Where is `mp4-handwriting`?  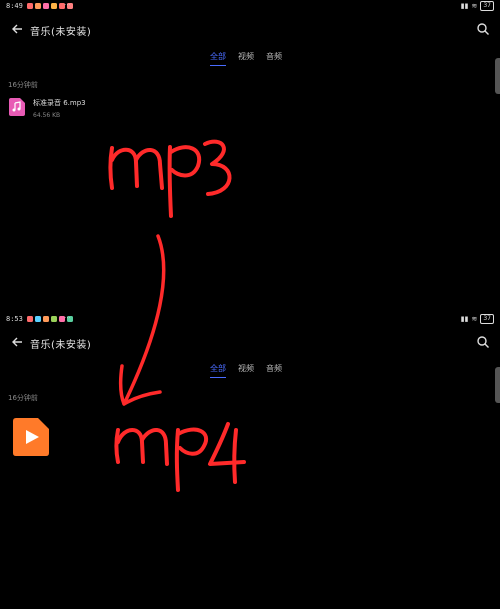
mp4-handwriting is located at coordinates (180, 457).